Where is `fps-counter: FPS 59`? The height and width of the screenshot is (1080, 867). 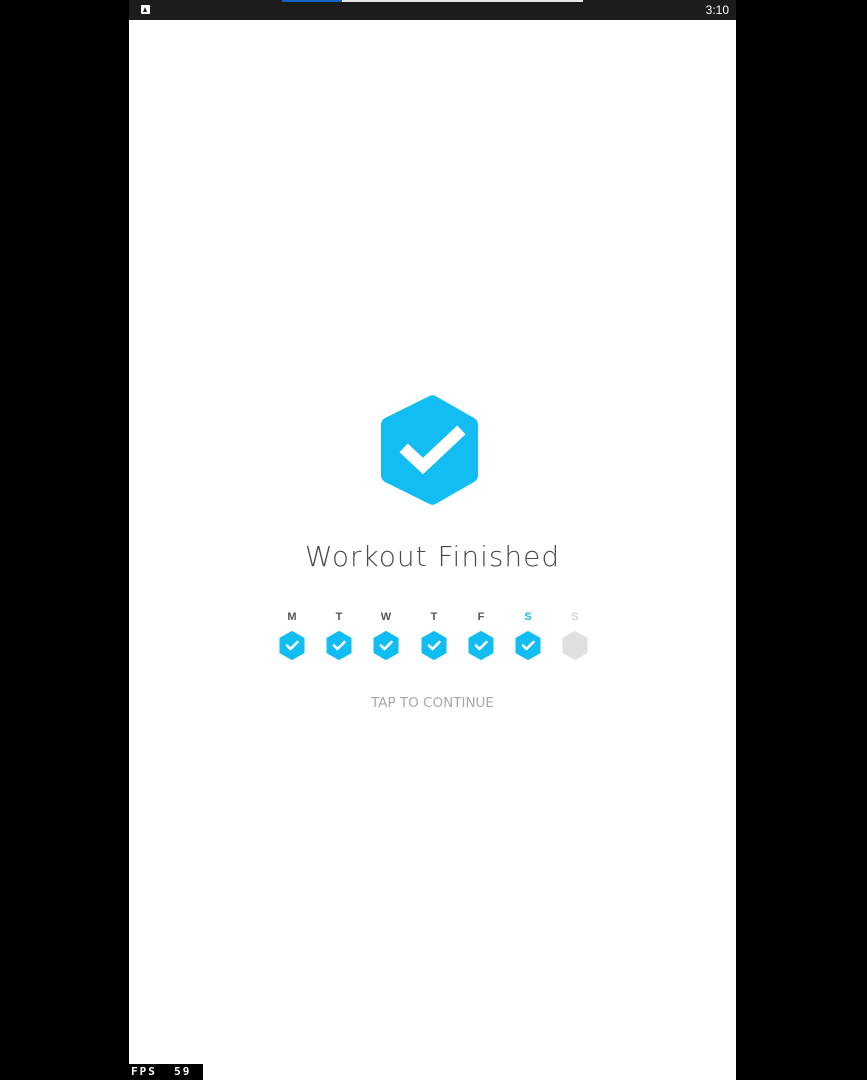 fps-counter: FPS 59 is located at coordinates (166, 1072).